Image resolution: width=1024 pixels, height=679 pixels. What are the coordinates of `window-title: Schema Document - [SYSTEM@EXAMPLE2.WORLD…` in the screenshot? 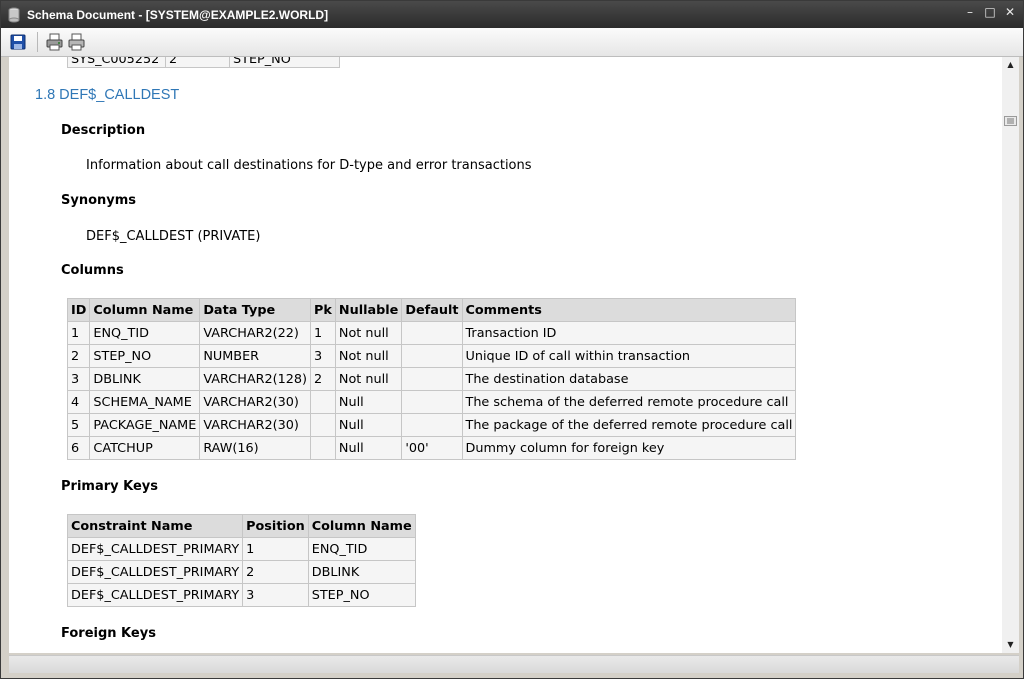 It's located at (178, 14).